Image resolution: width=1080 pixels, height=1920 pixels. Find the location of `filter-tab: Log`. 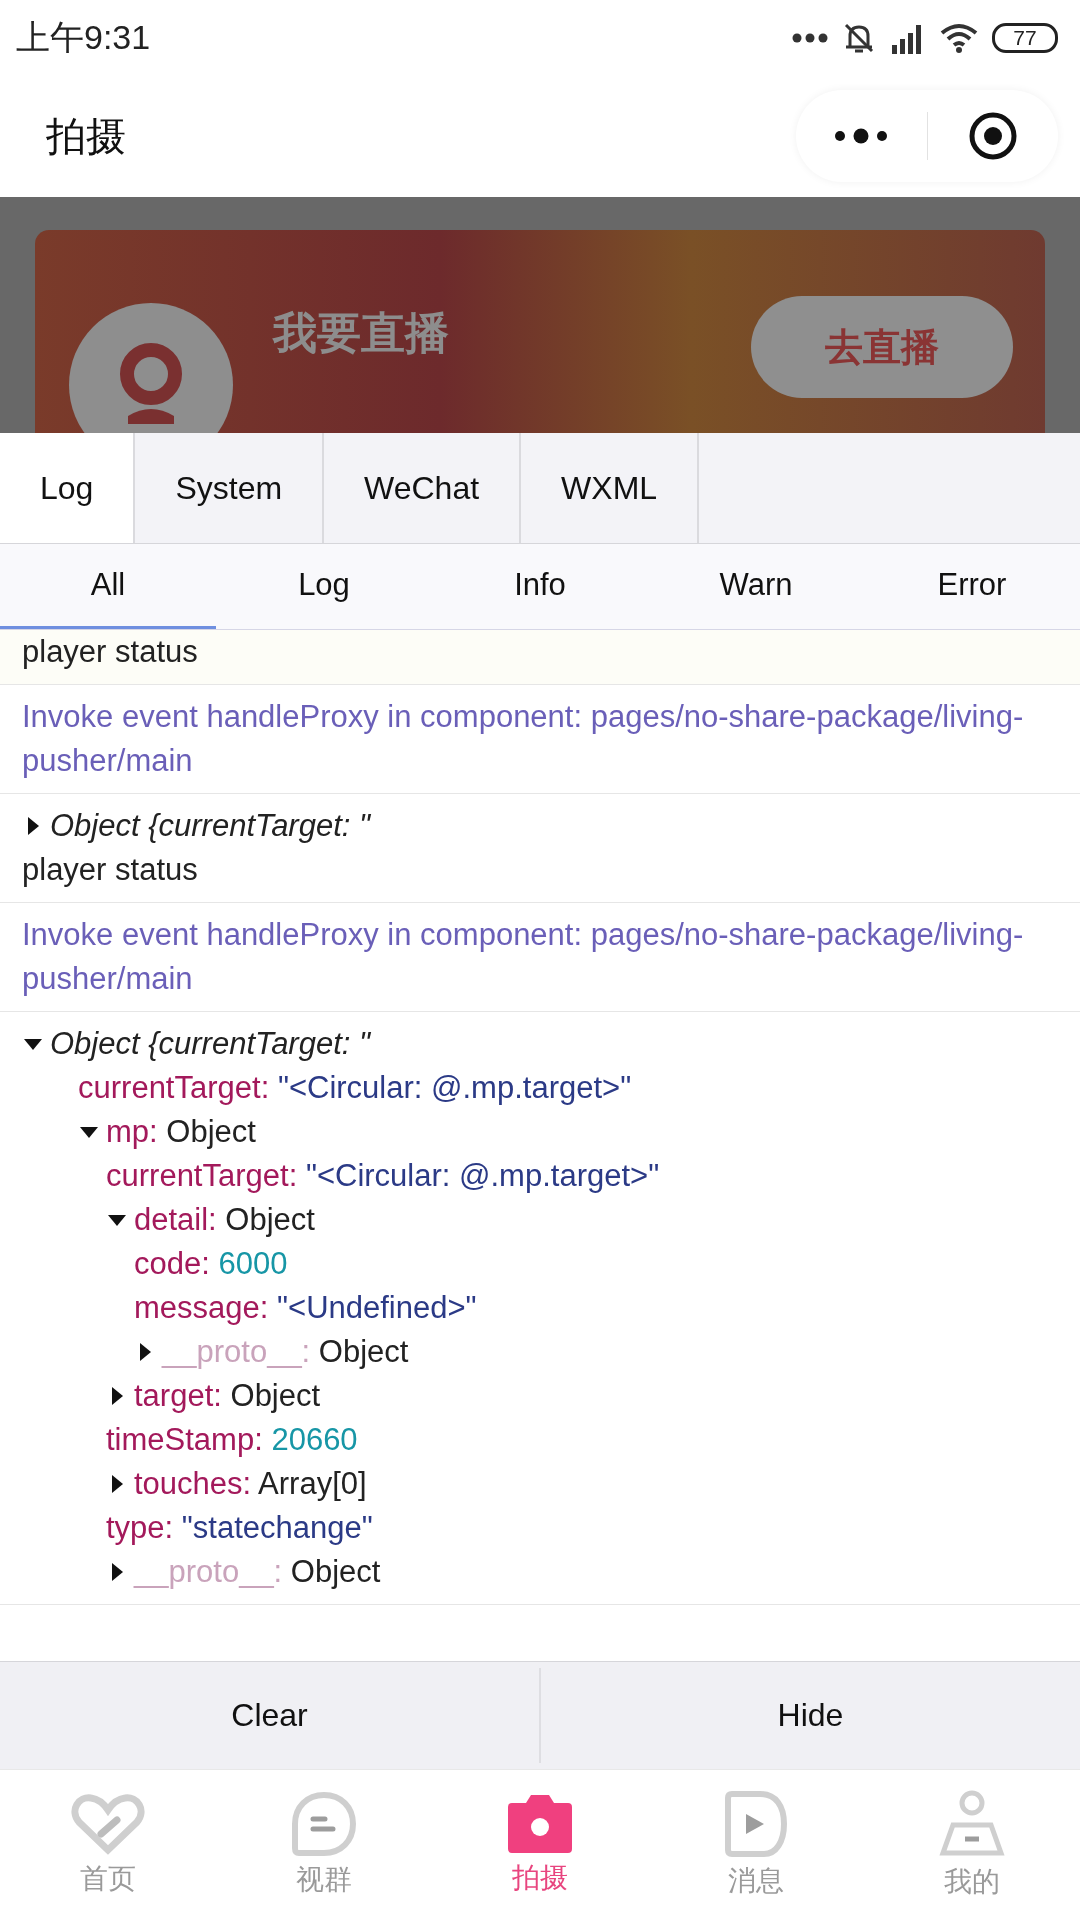

filter-tab: Log is located at coordinates (324, 586).